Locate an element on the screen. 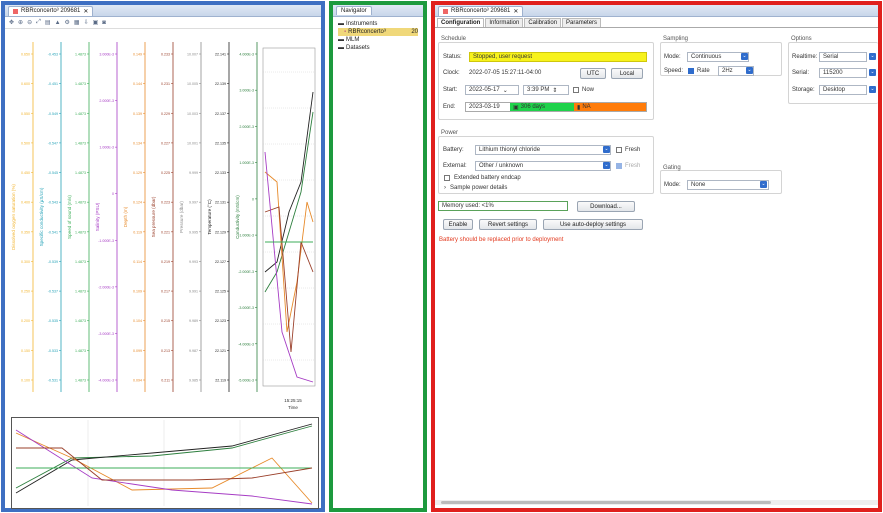 This screenshot has width=883, height=513. horizontal-scrollbar is located at coordinates (656, 502).